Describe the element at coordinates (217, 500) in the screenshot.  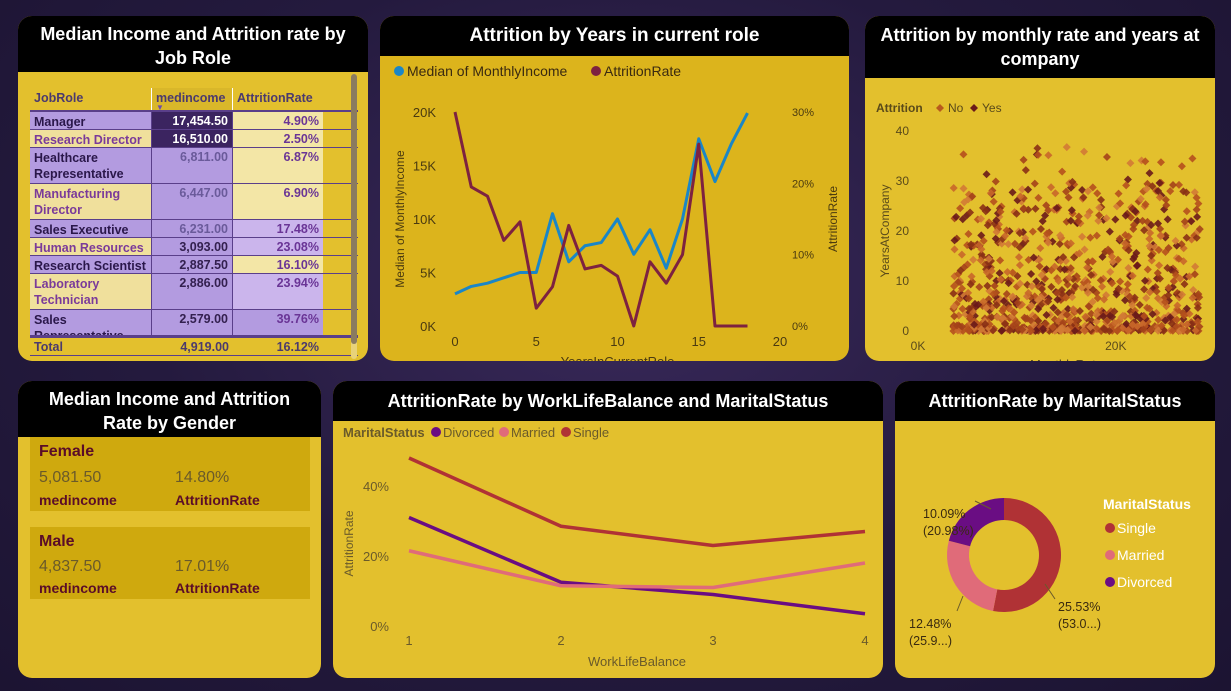
I see `female-rate-label: AttritionRate` at that location.